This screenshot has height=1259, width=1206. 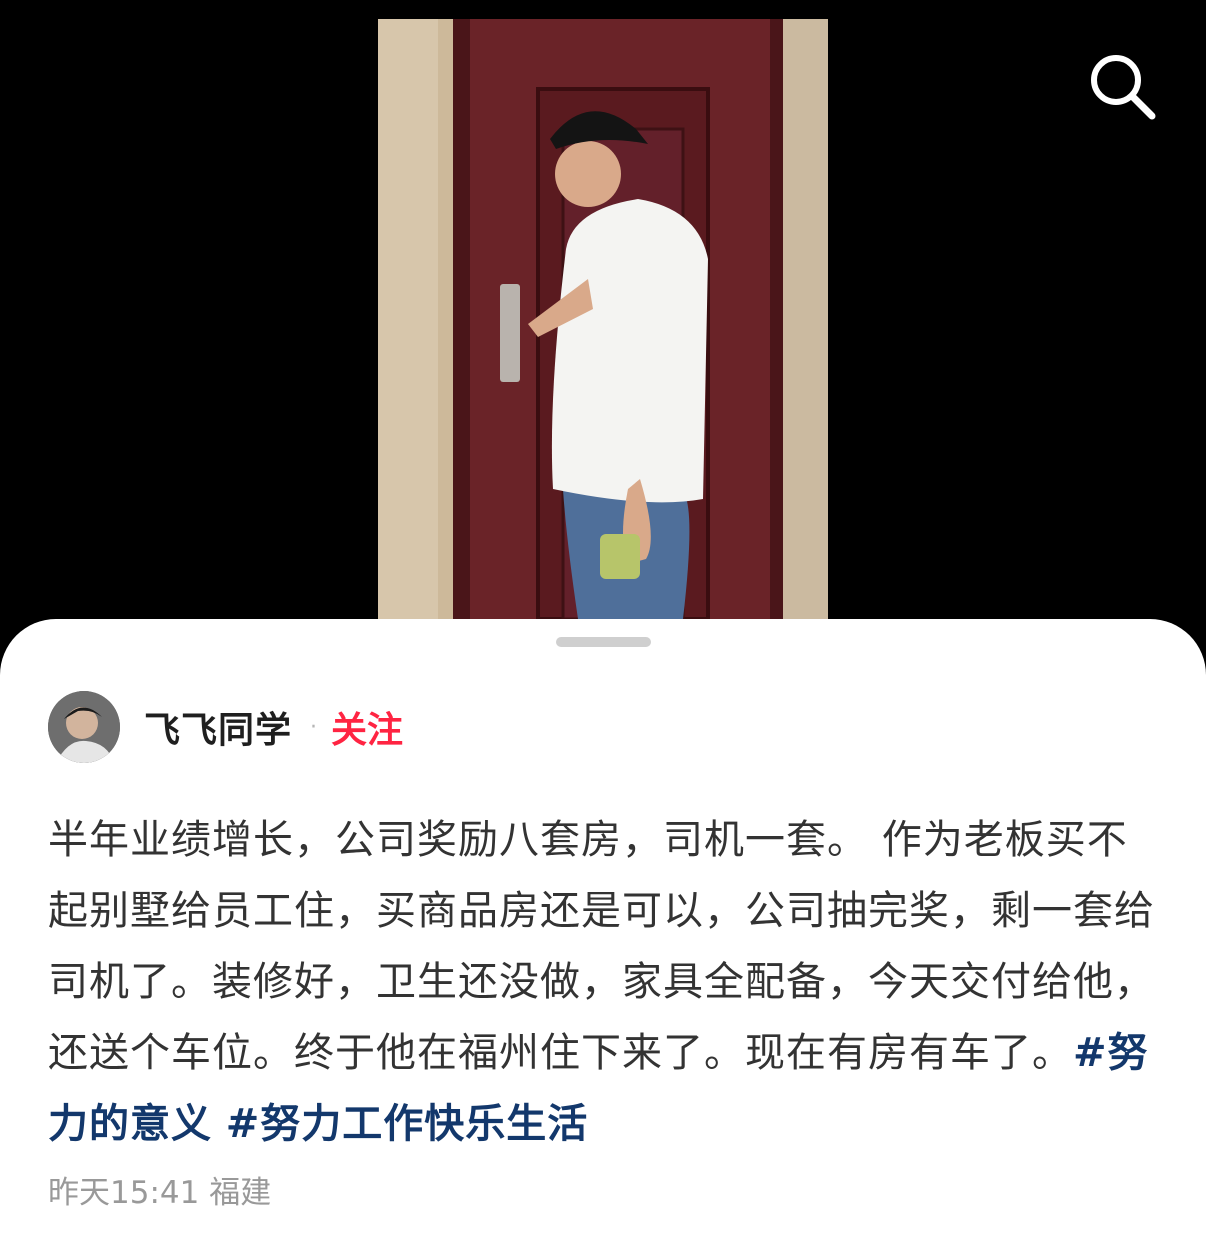 I want to click on avatar, so click(x=84, y=727).